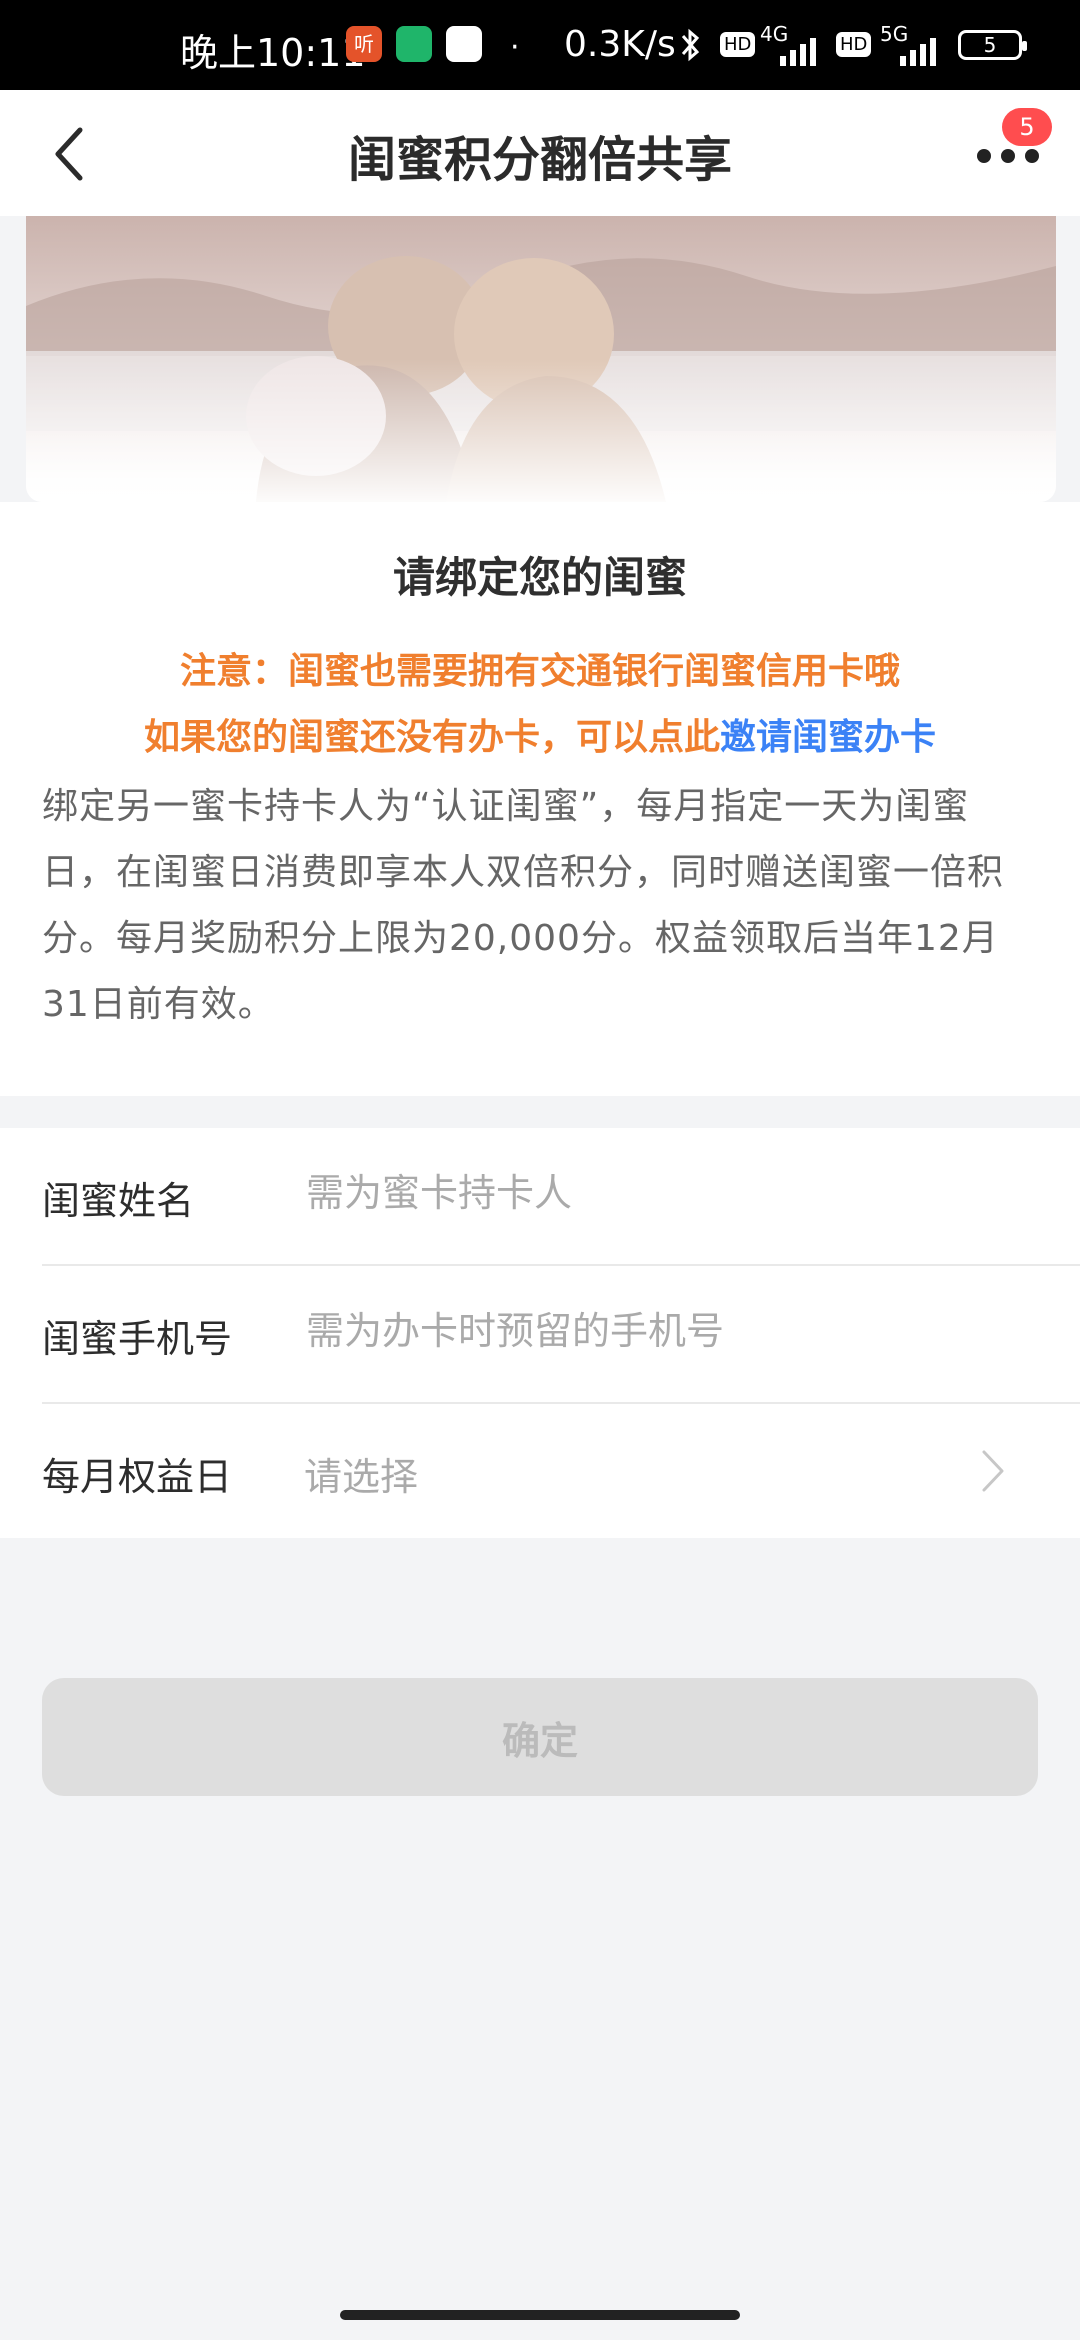 The height and width of the screenshot is (2340, 1080). Describe the element at coordinates (431, 737) in the screenshot. I see `notice-line-2-text: 如果您的闺蜜还没有办卡，可以点此` at that location.